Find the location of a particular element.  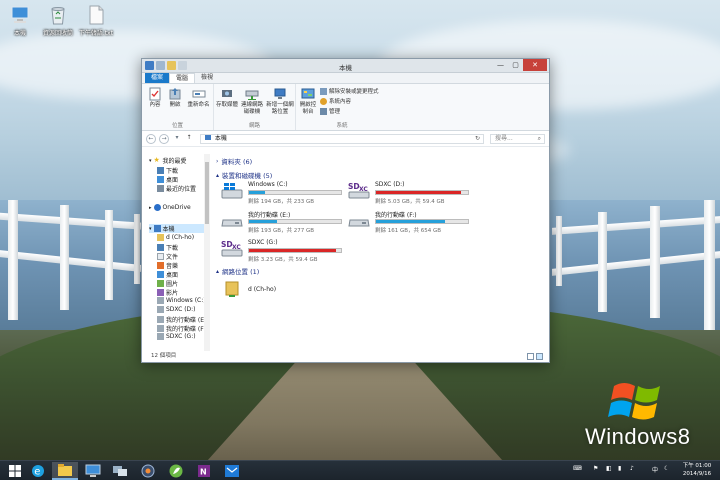

fence-post is located at coordinates (13, 260).